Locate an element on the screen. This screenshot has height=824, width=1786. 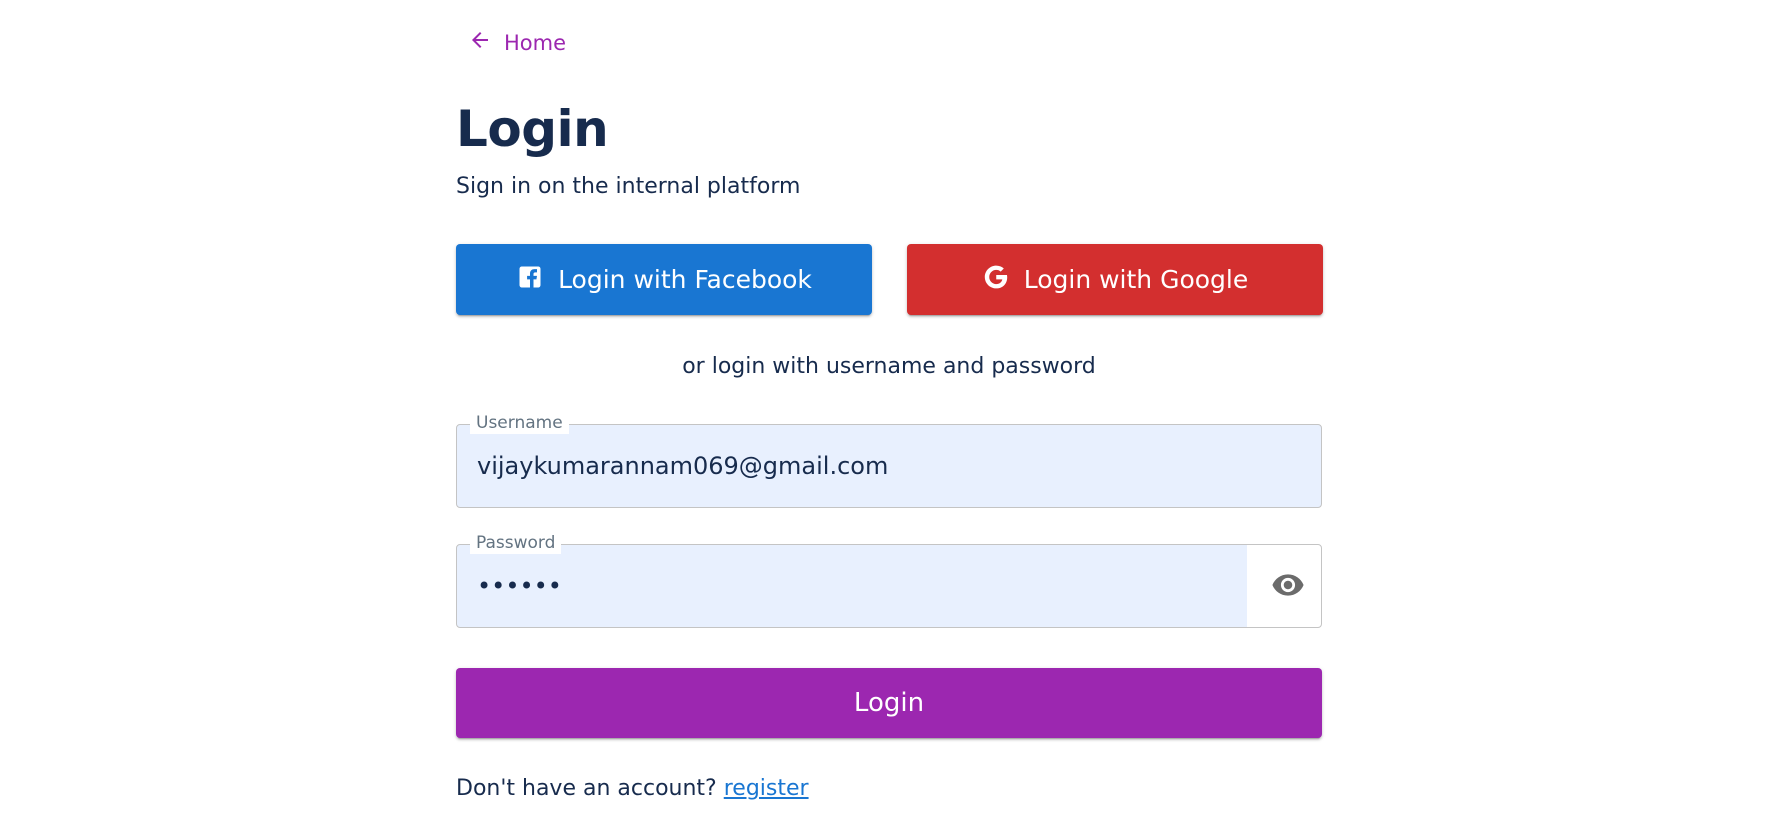
login-with-google-button: Login with Google is located at coordinates (1115, 279).